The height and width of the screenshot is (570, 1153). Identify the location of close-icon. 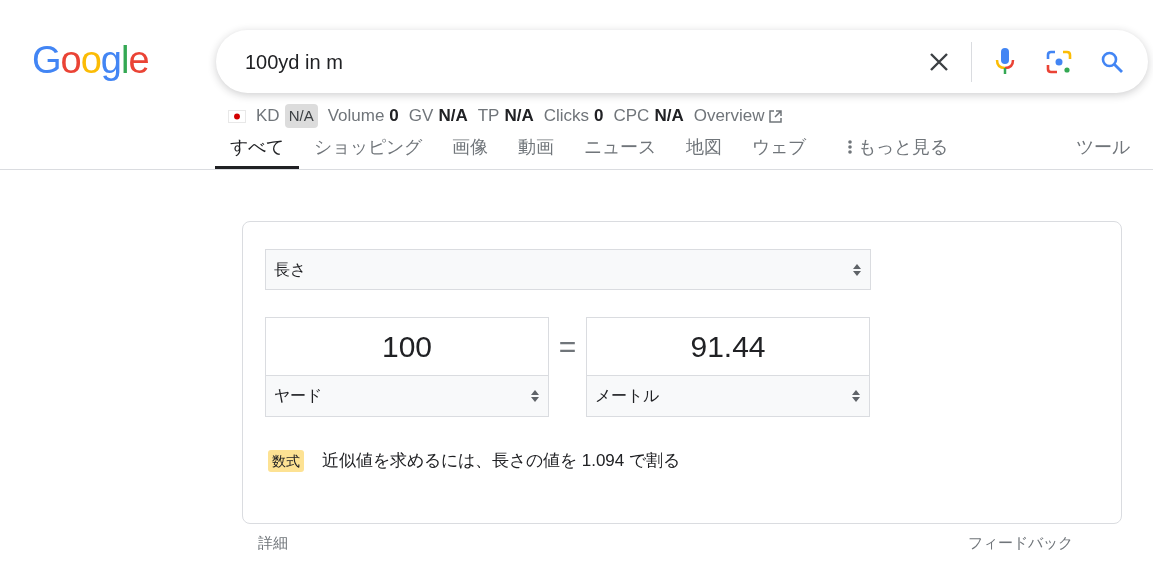
(939, 61).